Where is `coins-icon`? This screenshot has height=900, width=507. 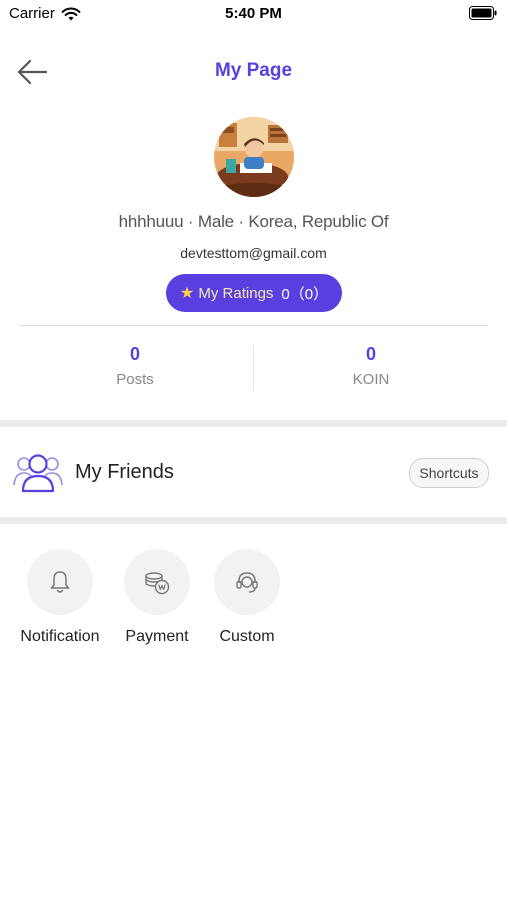
coins-icon is located at coordinates (157, 583).